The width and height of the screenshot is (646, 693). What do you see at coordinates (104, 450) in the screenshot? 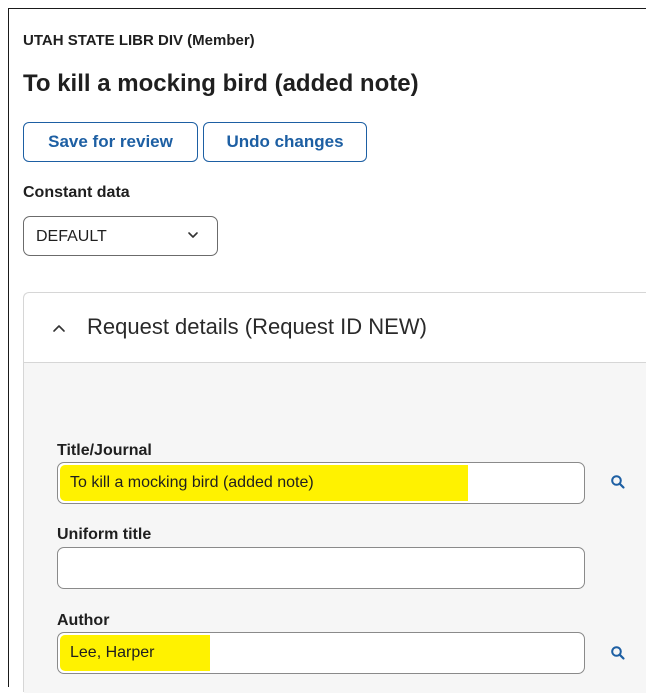
I see `title-journal-label: Title/Journal` at bounding box center [104, 450].